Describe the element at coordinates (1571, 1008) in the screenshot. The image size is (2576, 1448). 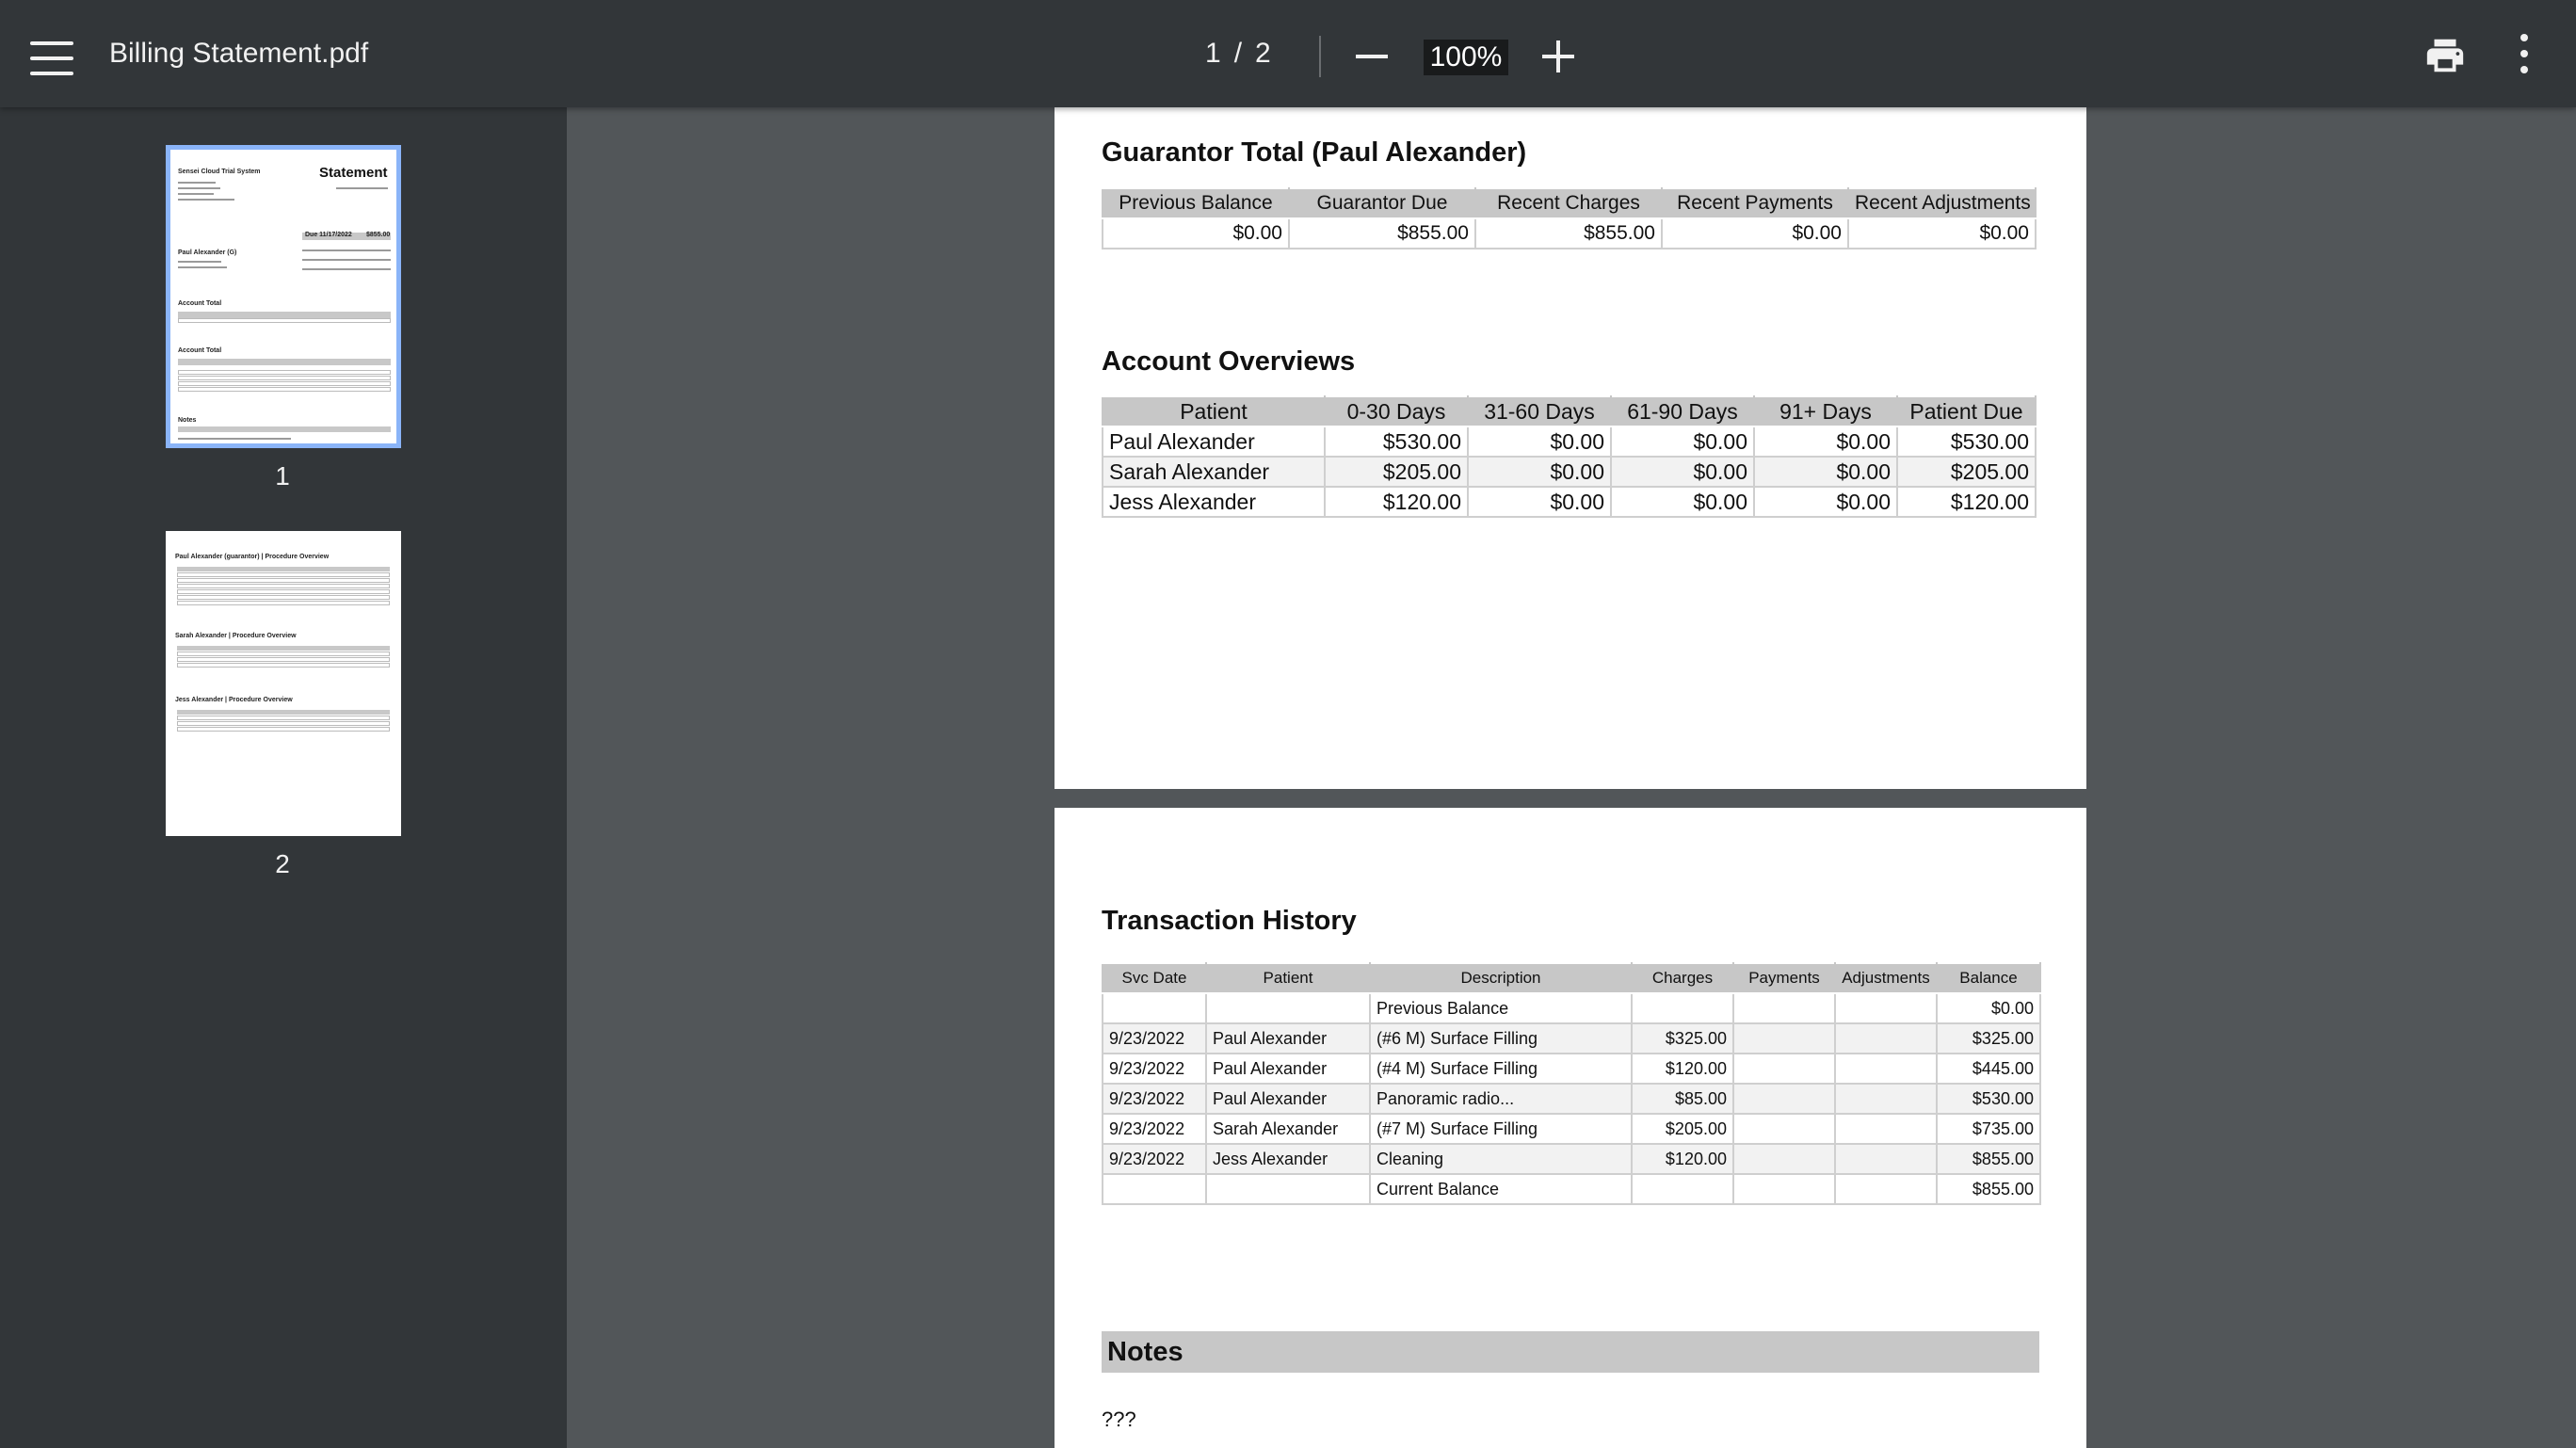
I see `table-row: Previous Balance $0.00` at that location.